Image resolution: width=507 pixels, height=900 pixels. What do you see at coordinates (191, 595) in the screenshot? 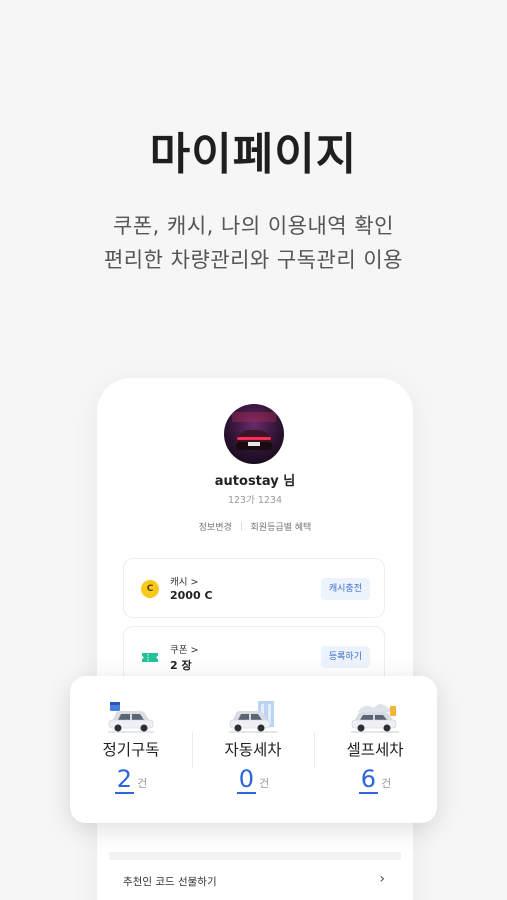
I see `cash-value: 2000 C` at bounding box center [191, 595].